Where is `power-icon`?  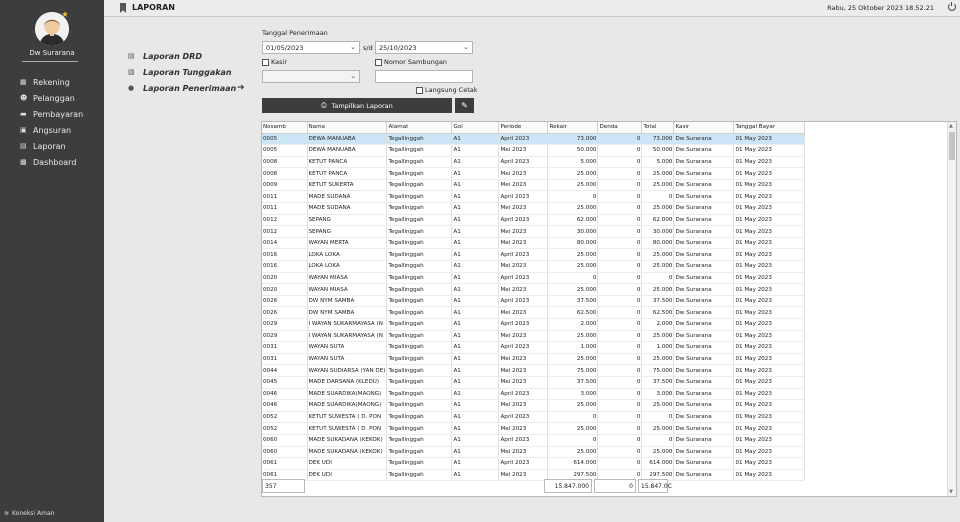 power-icon is located at coordinates (952, 6).